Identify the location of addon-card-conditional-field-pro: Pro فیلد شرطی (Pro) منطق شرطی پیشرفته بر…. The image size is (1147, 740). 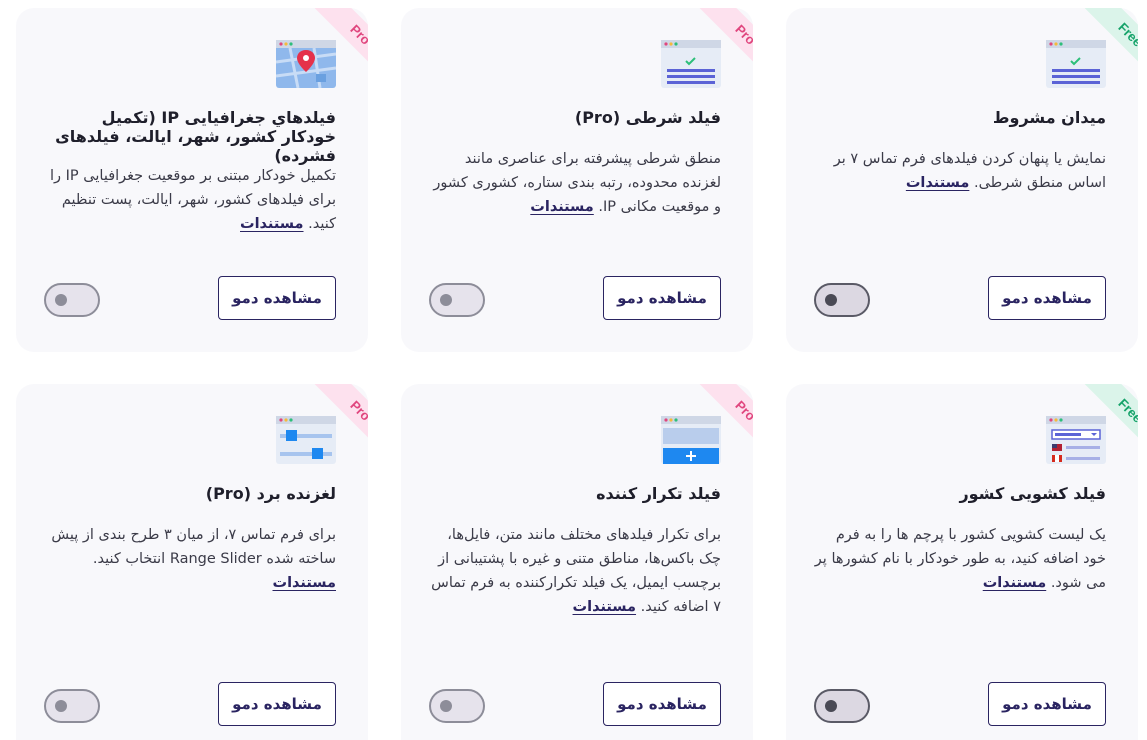
(577, 180).